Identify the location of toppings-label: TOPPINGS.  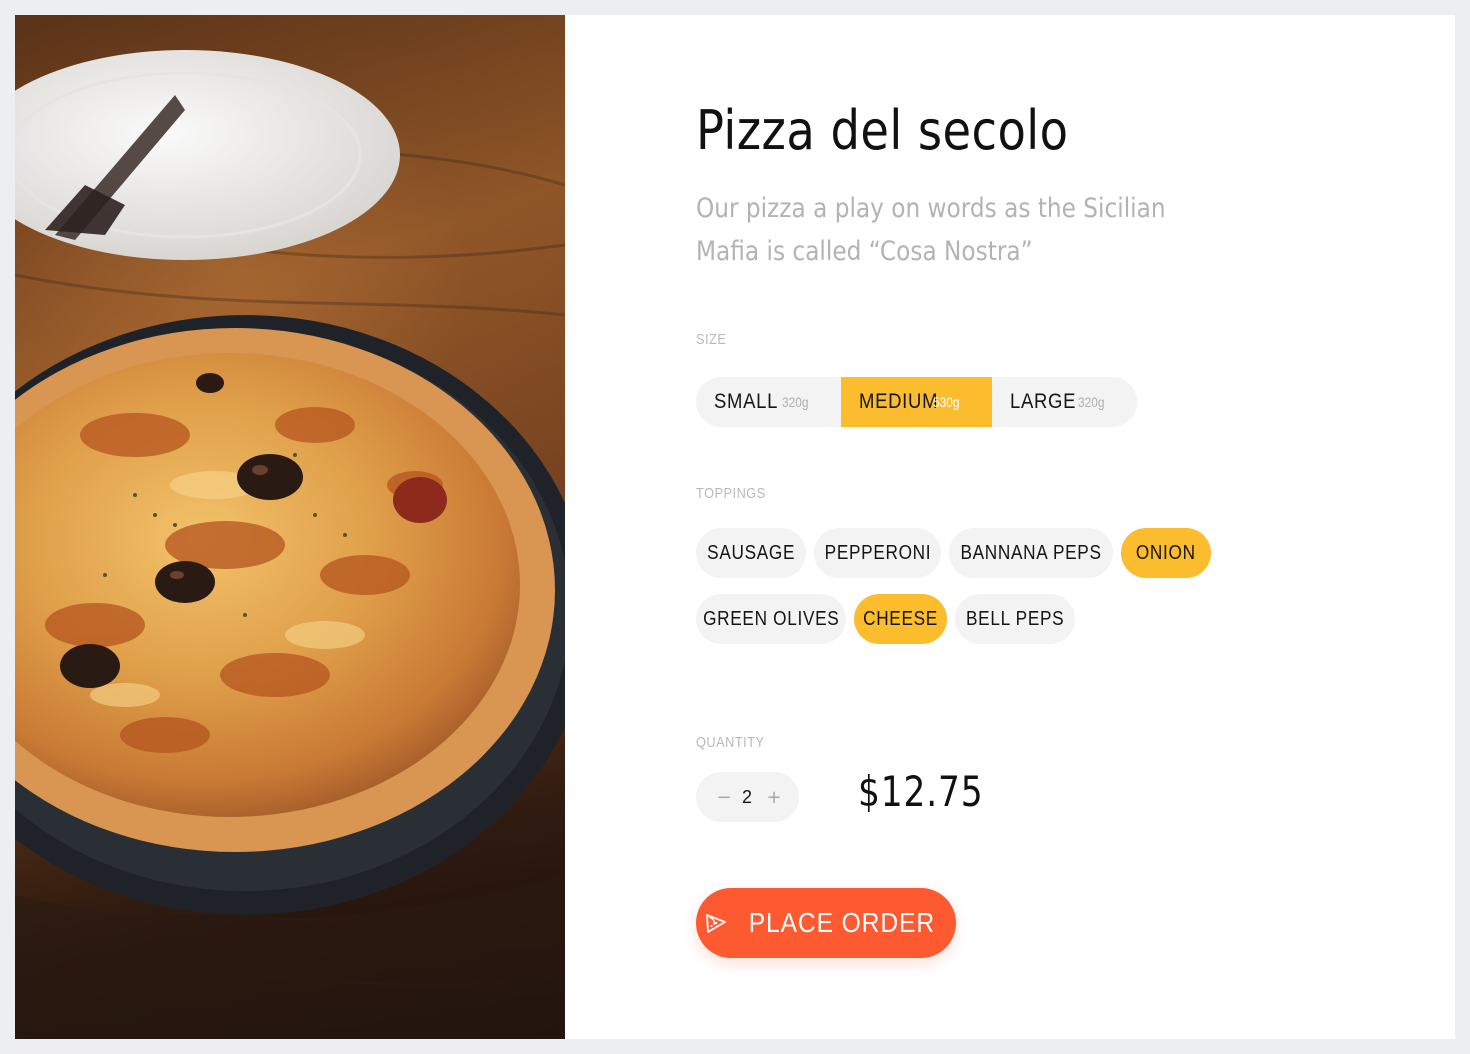
(731, 493).